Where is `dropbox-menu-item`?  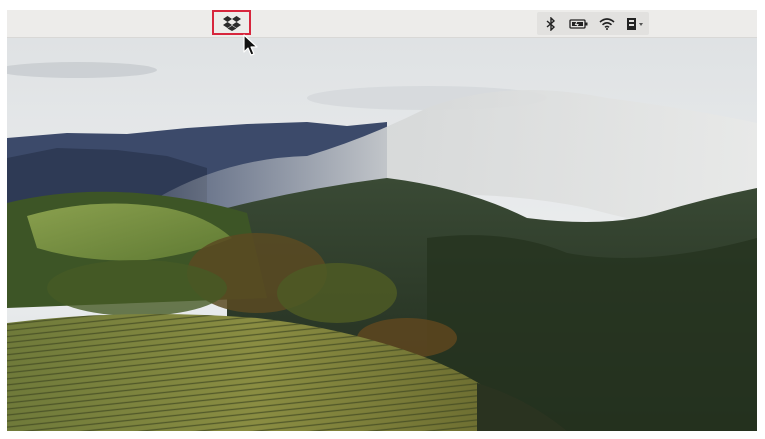 dropbox-menu-item is located at coordinates (231, 22).